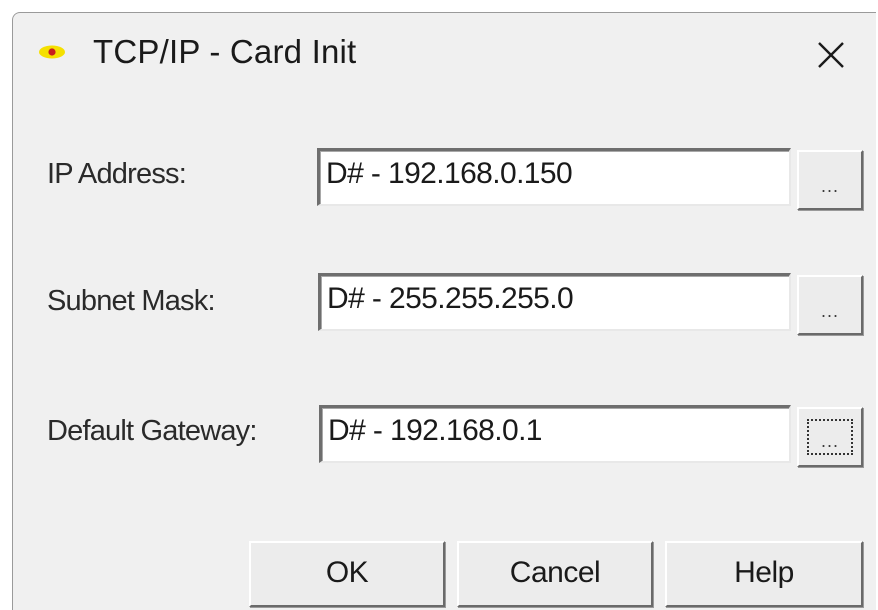 This screenshot has width=878, height=610. Describe the element at coordinates (435, 430) in the screenshot. I see `default-gateway-value: D# - 192.168.0.1` at that location.